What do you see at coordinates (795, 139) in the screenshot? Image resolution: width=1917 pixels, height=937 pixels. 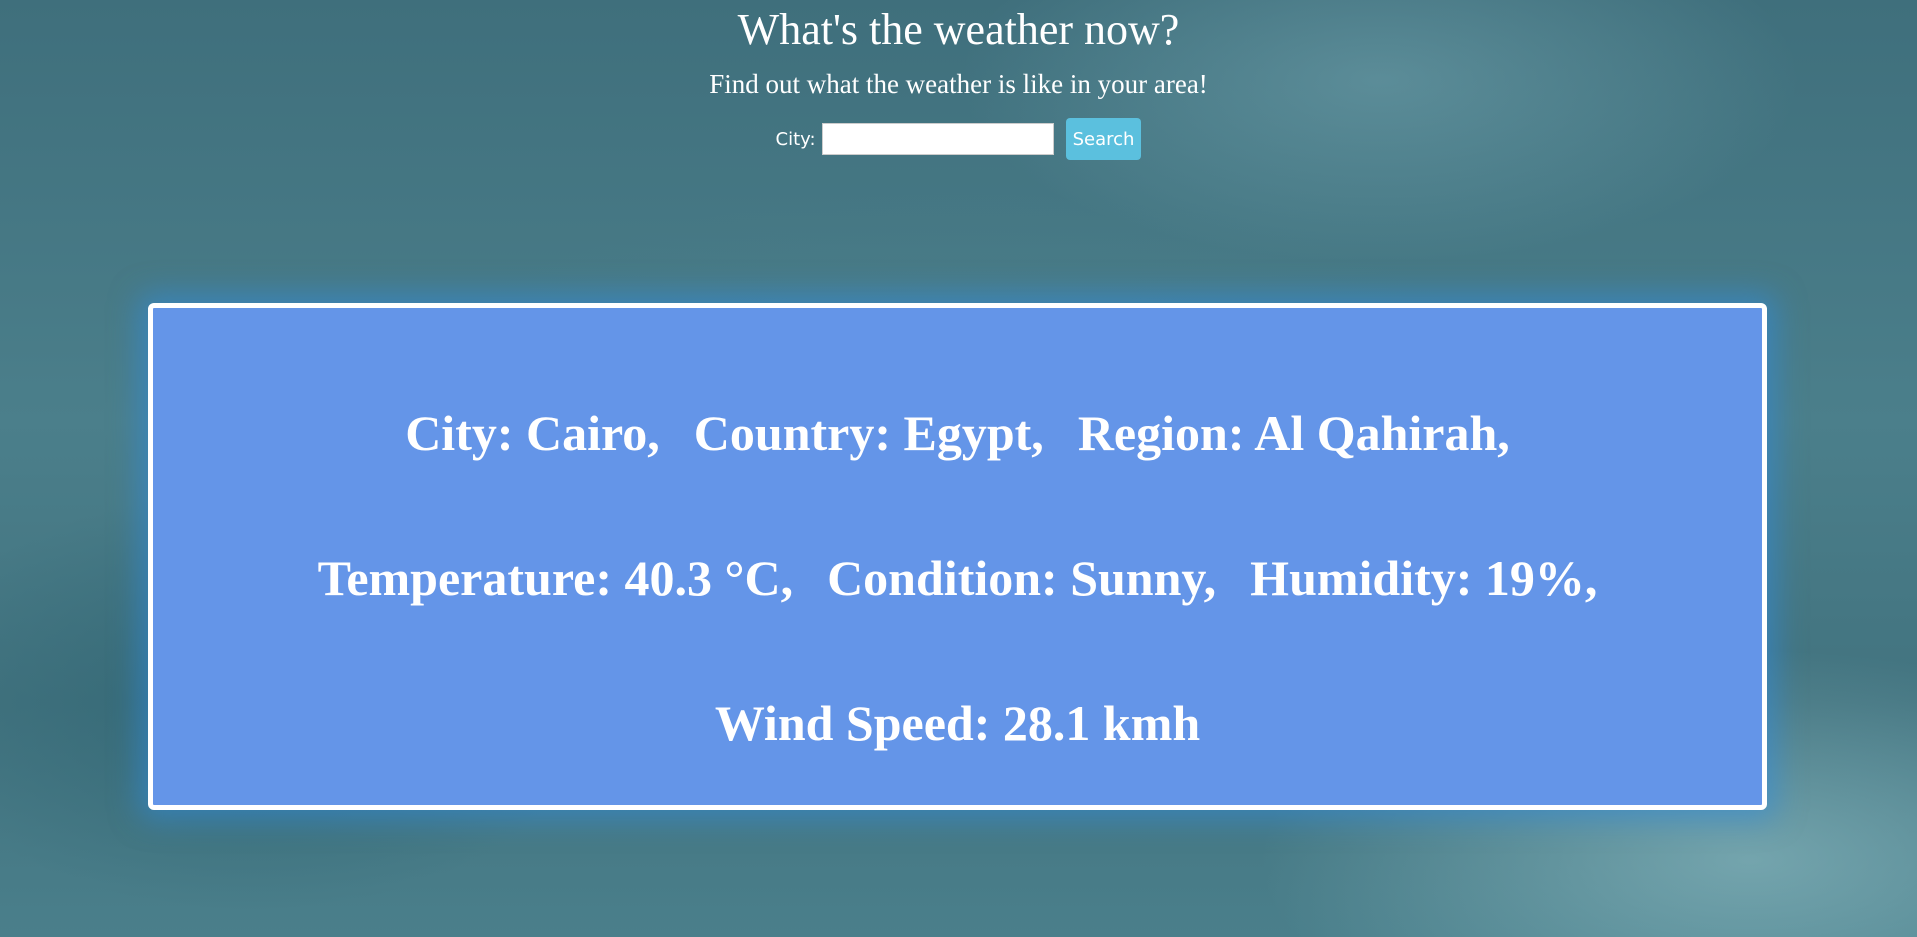 I see `city-label: City:` at bounding box center [795, 139].